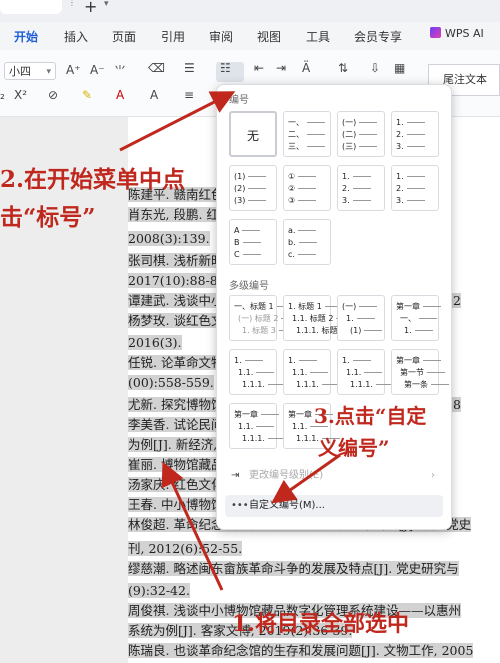  I want to click on annotation-step3b: 义编号”, so click(354, 448).